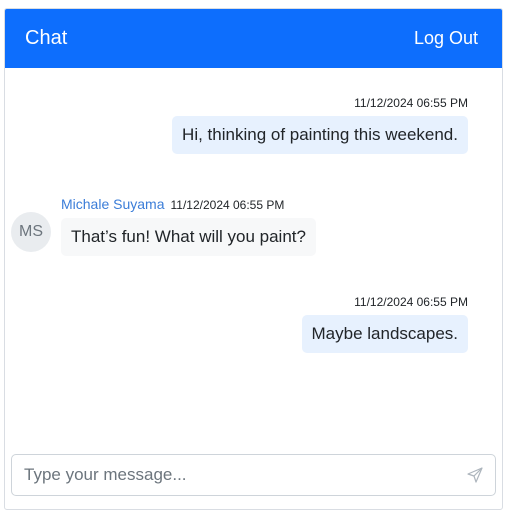 Image resolution: width=507 pixels, height=515 pixels. Describe the element at coordinates (475, 475) in the screenshot. I see `send-icon` at that location.